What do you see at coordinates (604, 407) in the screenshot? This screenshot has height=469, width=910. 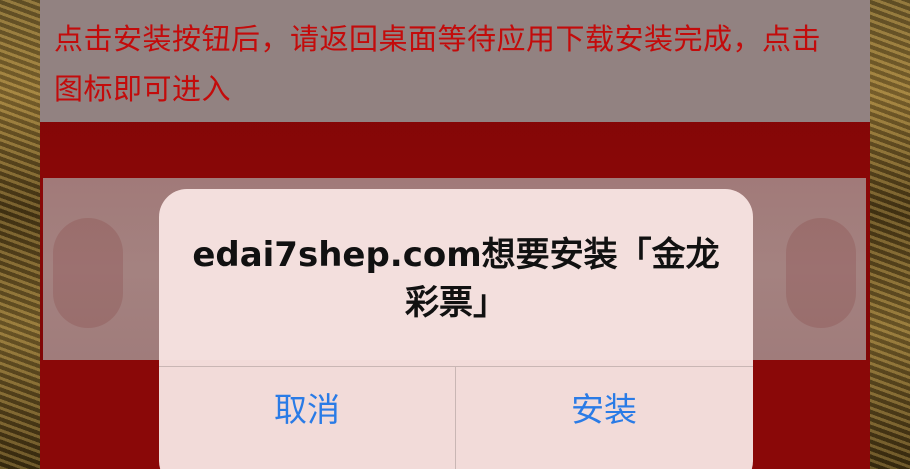 I see `install-button: 安装` at bounding box center [604, 407].